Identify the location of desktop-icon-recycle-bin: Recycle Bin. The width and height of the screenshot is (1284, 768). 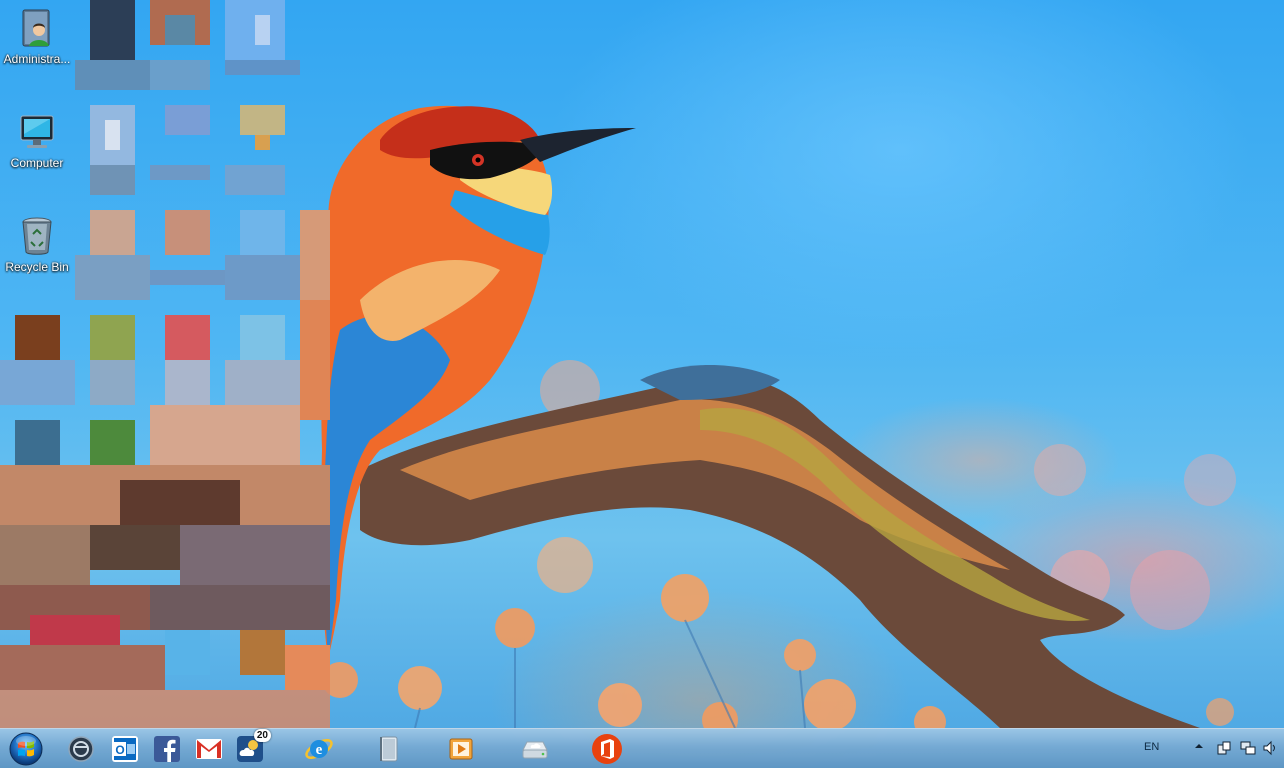
(37, 244).